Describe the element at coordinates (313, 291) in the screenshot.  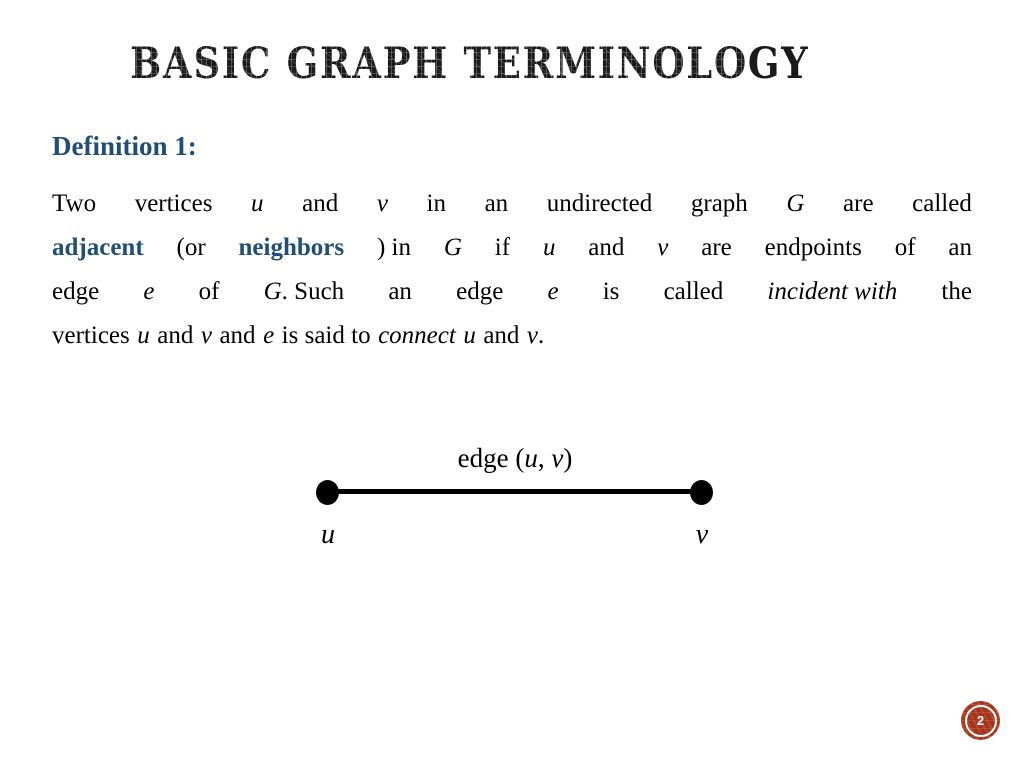
I see `text-token: . Such` at that location.